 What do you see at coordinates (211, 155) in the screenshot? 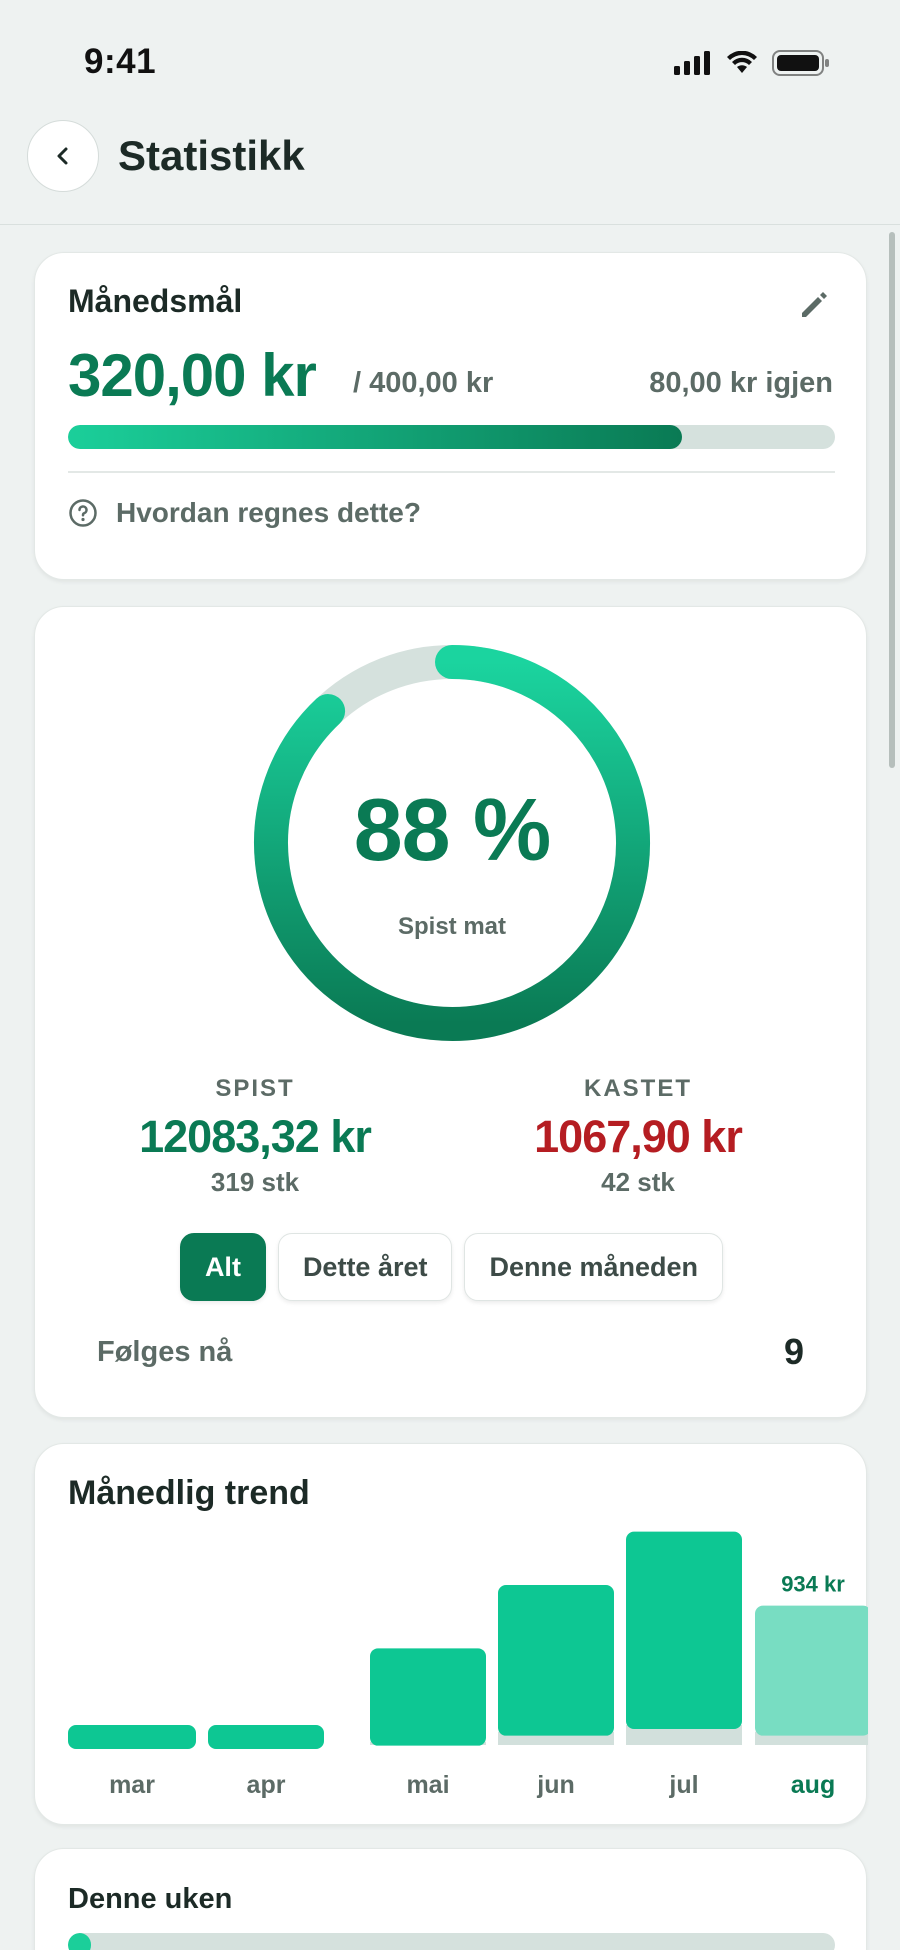
I see `page-title: Statistikk` at bounding box center [211, 155].